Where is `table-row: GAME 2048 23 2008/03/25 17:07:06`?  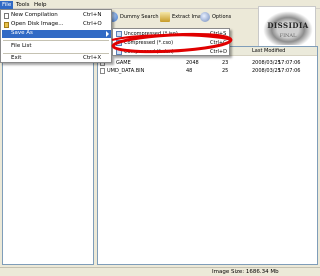
table-row: GAME 2048 23 2008/03/25 17:07:06 is located at coordinates (207, 63).